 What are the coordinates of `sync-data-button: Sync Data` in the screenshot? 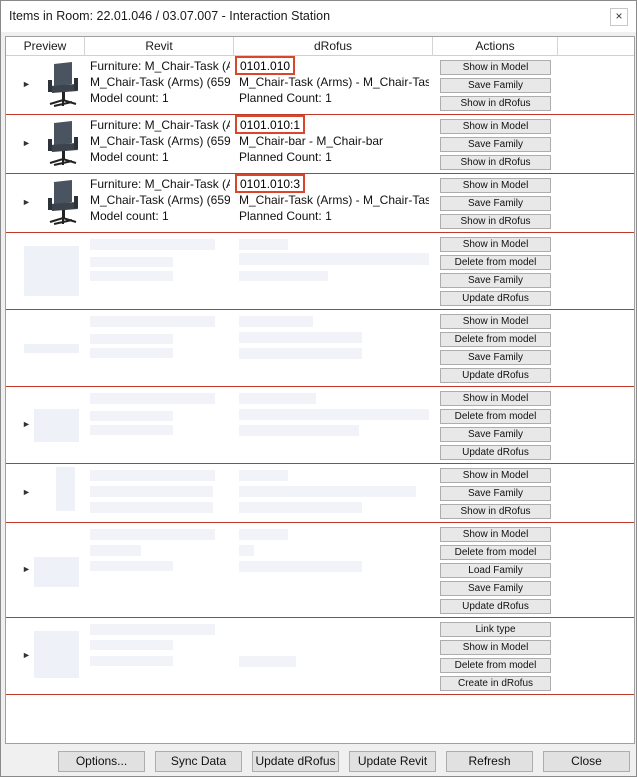 It's located at (198, 761).